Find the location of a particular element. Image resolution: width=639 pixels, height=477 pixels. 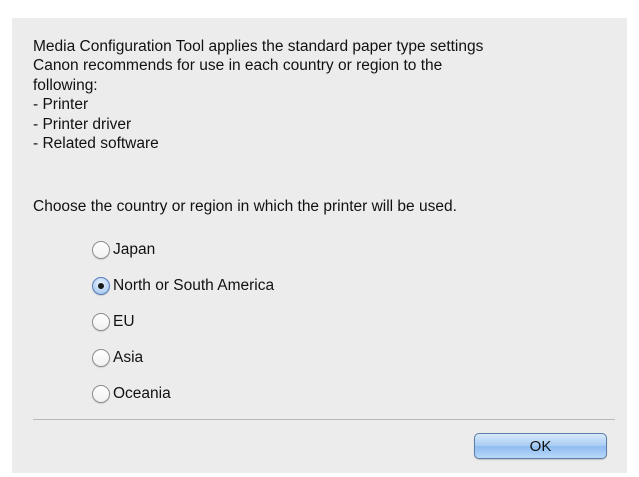

radio-label: EU is located at coordinates (124, 322).